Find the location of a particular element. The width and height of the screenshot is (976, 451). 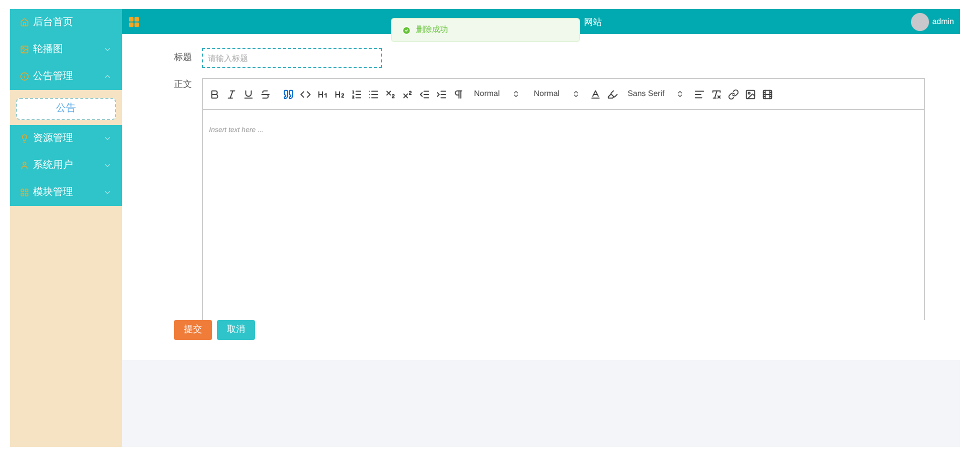

sidebar-item: 后台首页 is located at coordinates (66, 22).